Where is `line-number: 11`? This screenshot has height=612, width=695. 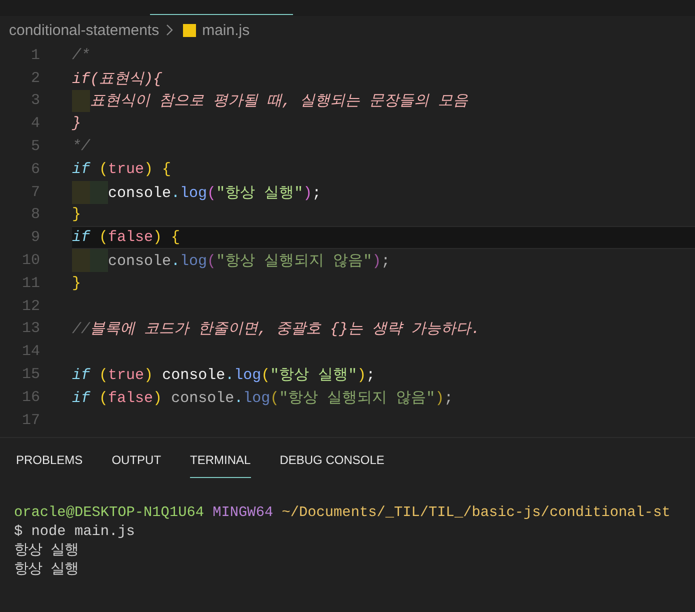 line-number: 11 is located at coordinates (30, 283).